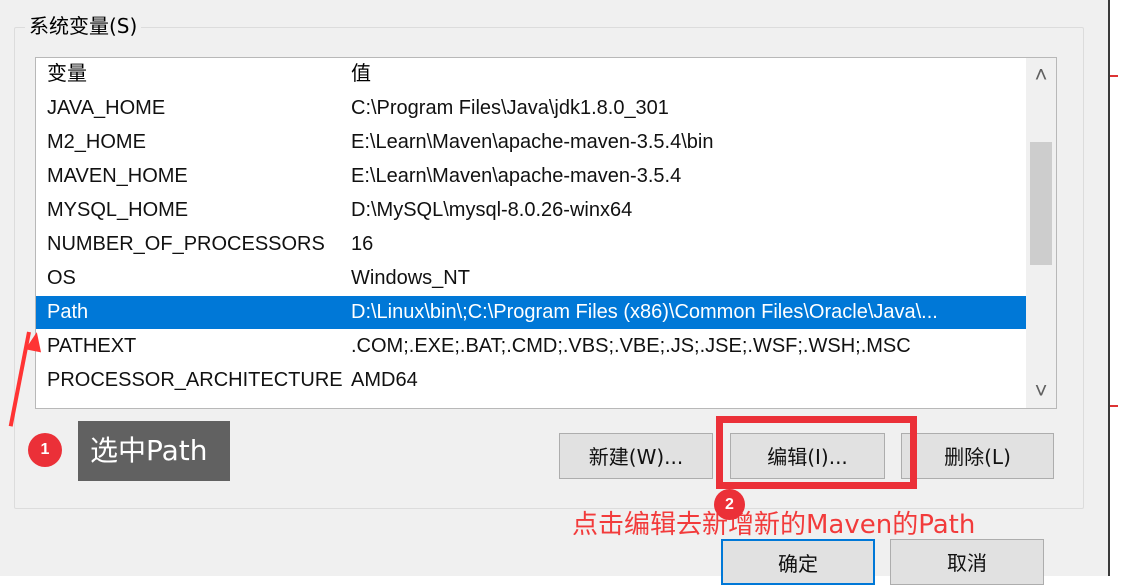  I want to click on variable-name: MYSQL_HOME, so click(118, 210).